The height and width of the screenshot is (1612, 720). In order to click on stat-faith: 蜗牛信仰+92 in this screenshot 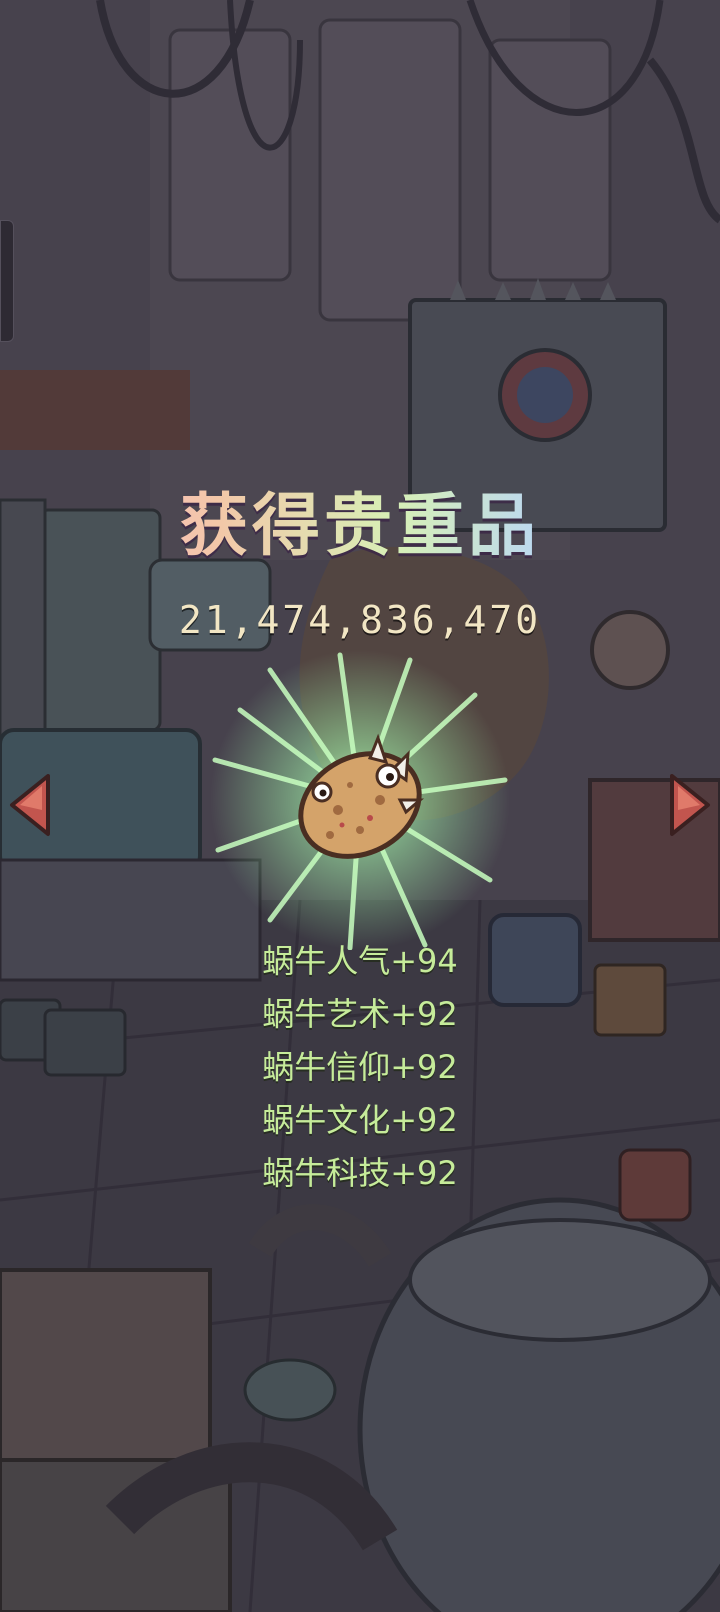, I will do `click(360, 1067)`.